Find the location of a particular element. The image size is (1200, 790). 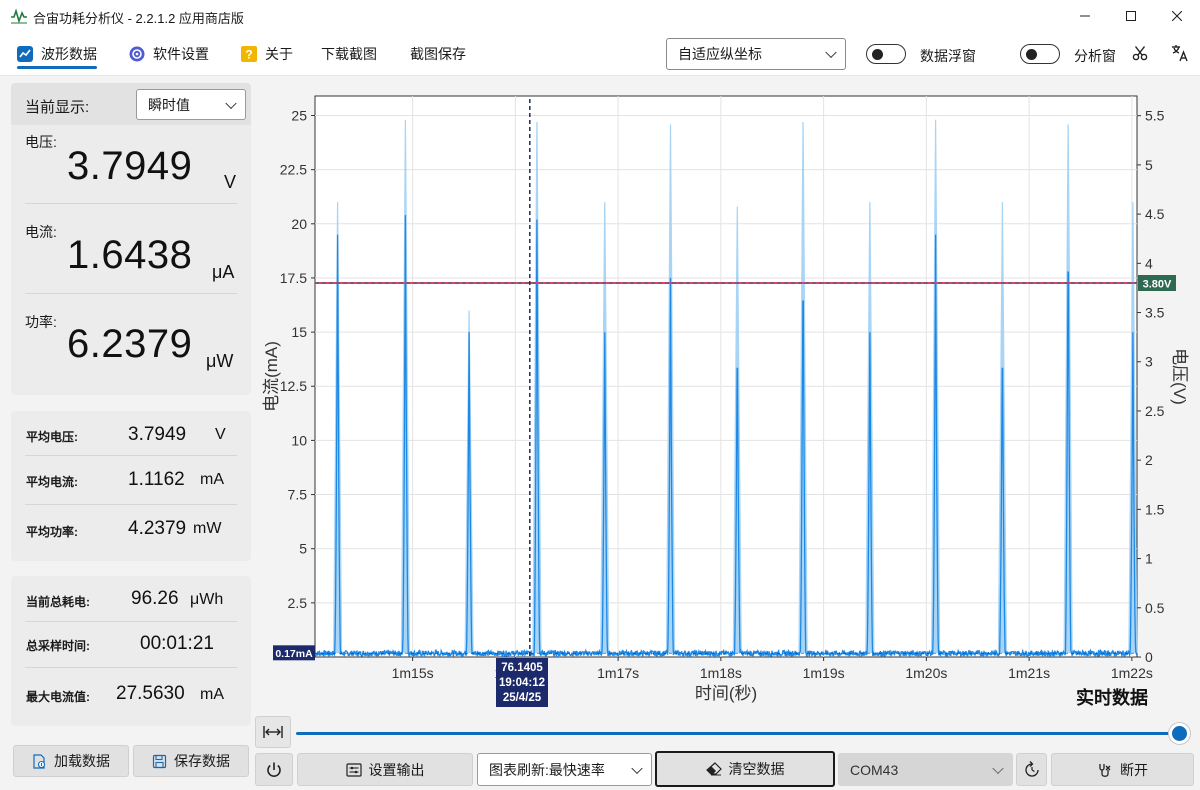

tab-download-screenshot: 下载截图 is located at coordinates (349, 54).